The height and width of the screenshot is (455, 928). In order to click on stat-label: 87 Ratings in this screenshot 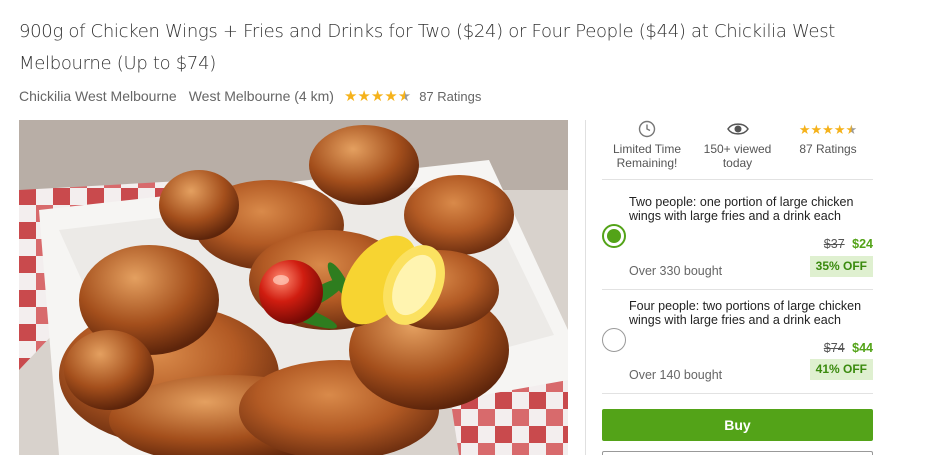, I will do `click(828, 149)`.